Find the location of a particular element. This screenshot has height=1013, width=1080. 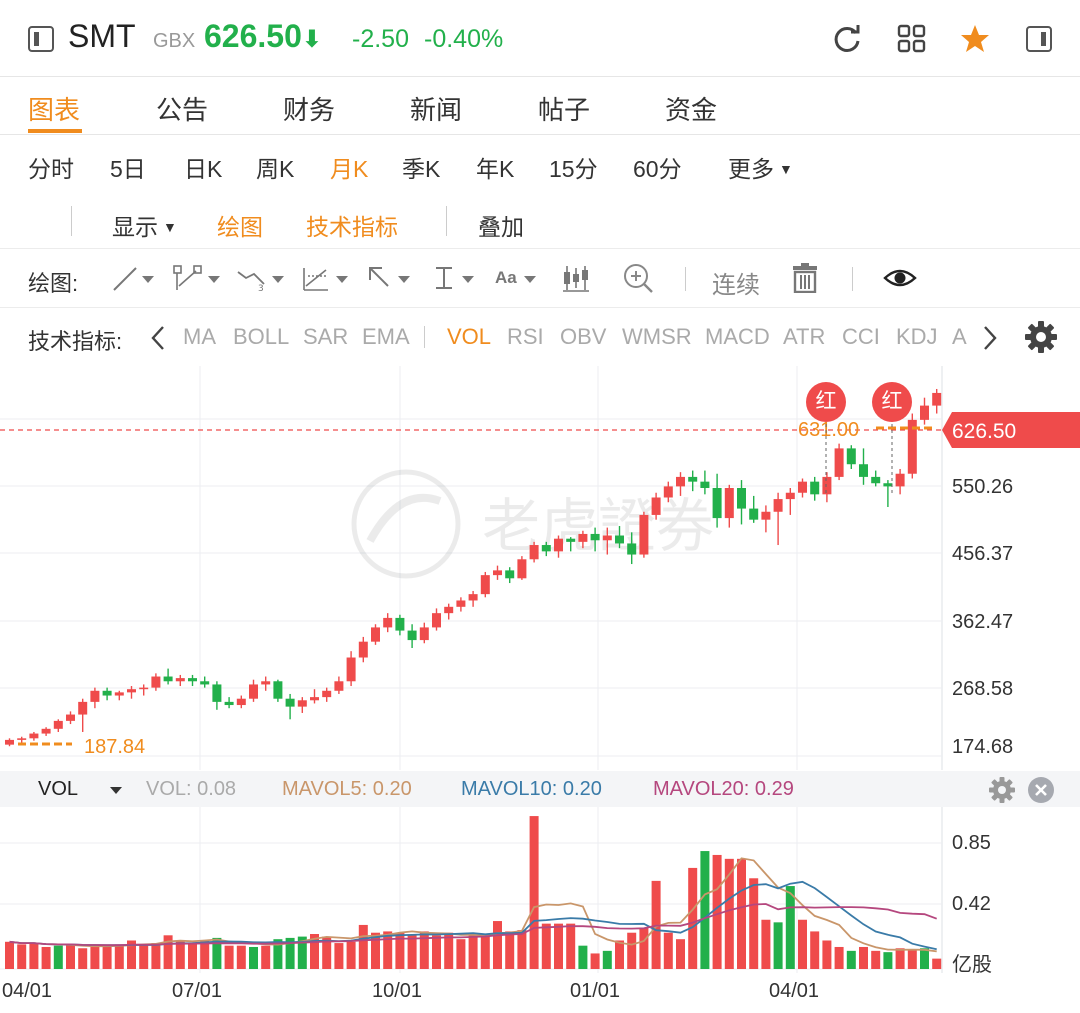

indicator-cci: CCI is located at coordinates (861, 337).